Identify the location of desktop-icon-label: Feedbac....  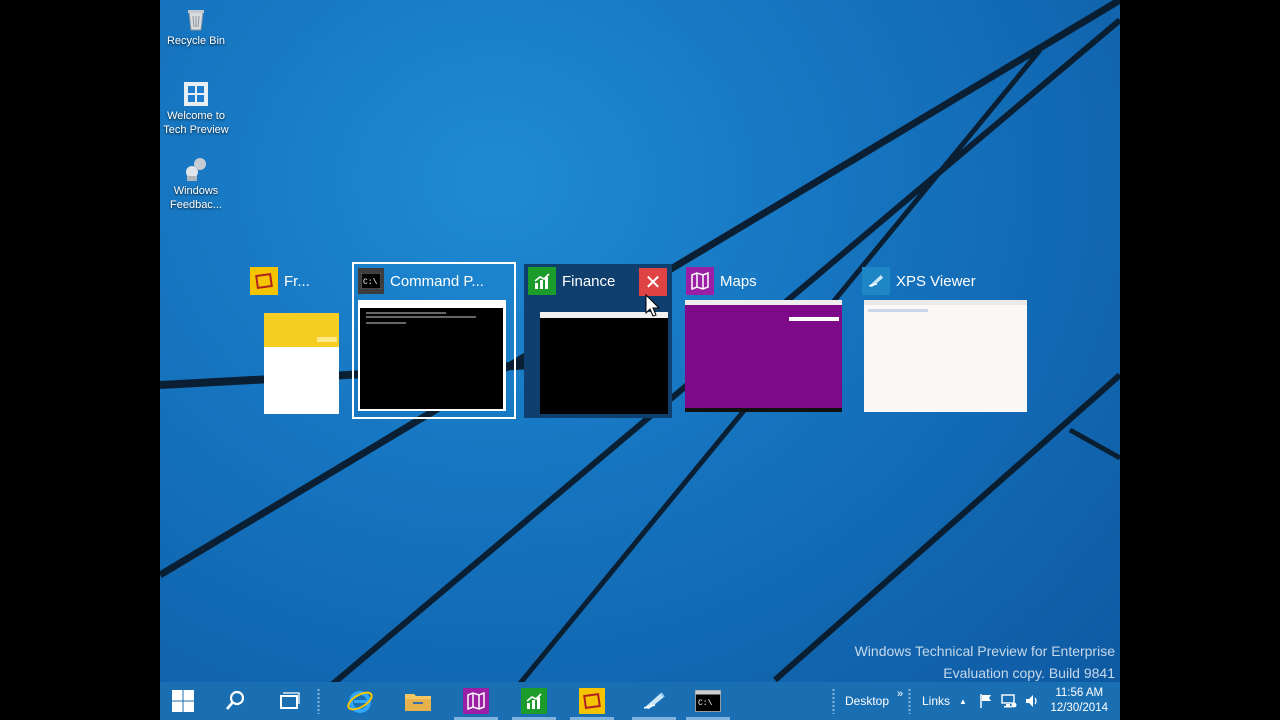
(196, 205).